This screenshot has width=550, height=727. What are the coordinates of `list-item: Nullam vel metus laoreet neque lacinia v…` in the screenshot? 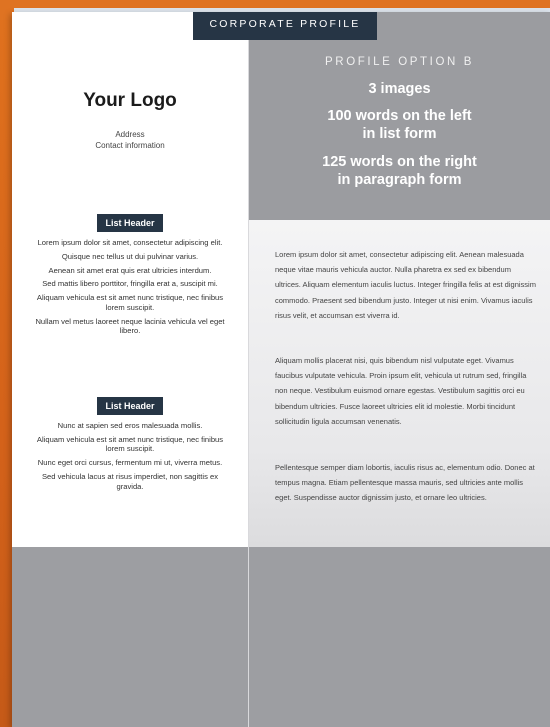 It's located at (130, 326).